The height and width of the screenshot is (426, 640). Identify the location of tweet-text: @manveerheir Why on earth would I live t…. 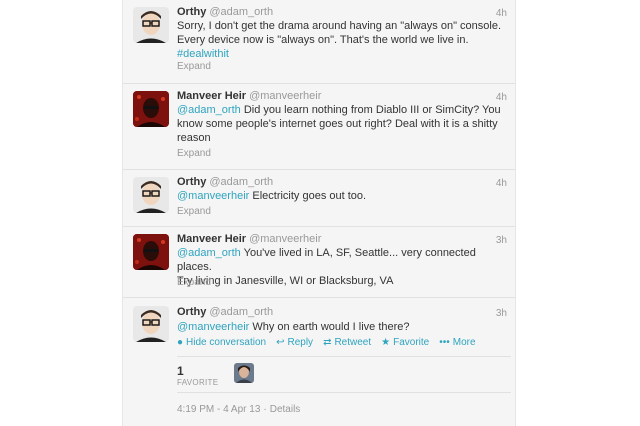
(342, 327).